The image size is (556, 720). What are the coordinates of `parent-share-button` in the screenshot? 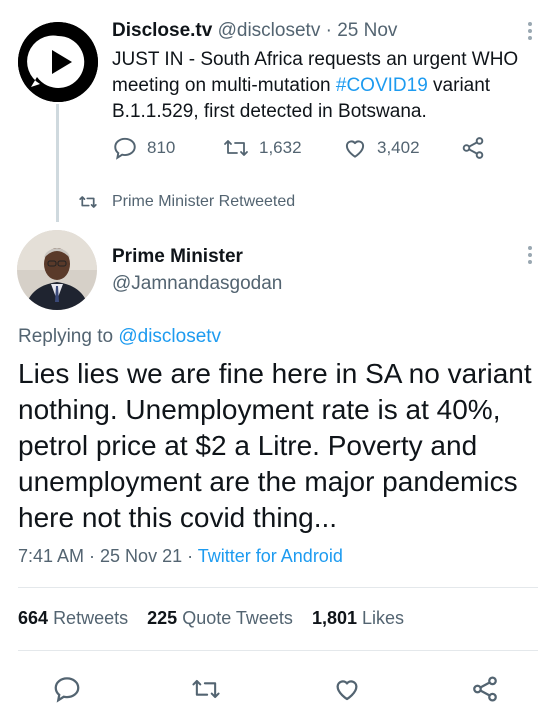 It's located at (473, 148).